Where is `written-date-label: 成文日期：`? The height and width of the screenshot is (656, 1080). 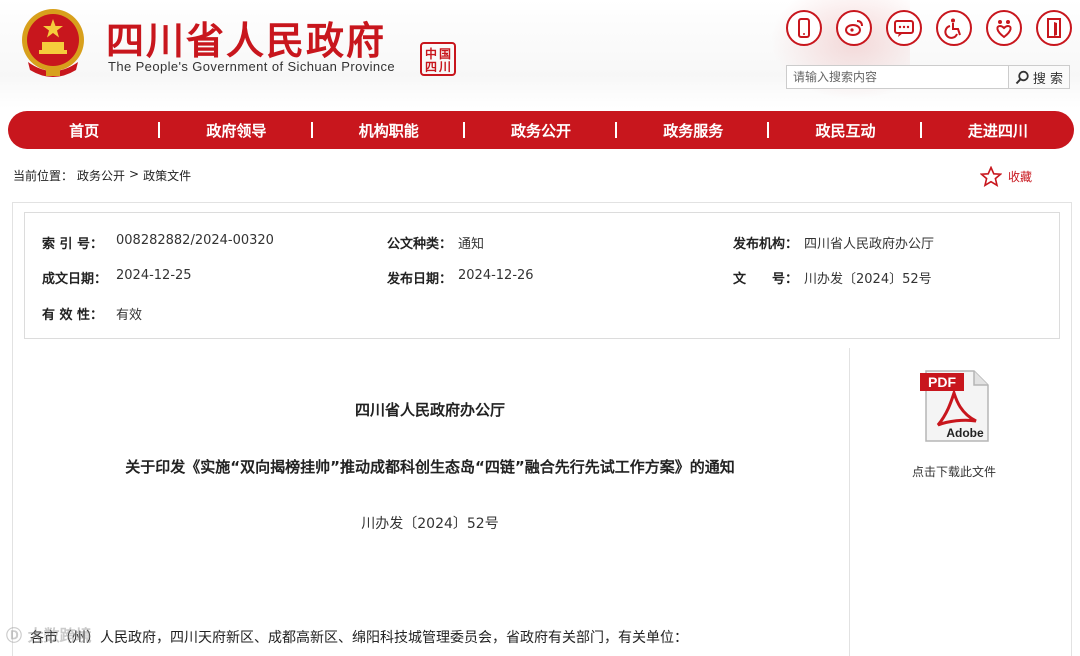 written-date-label: 成文日期： is located at coordinates (75, 279).